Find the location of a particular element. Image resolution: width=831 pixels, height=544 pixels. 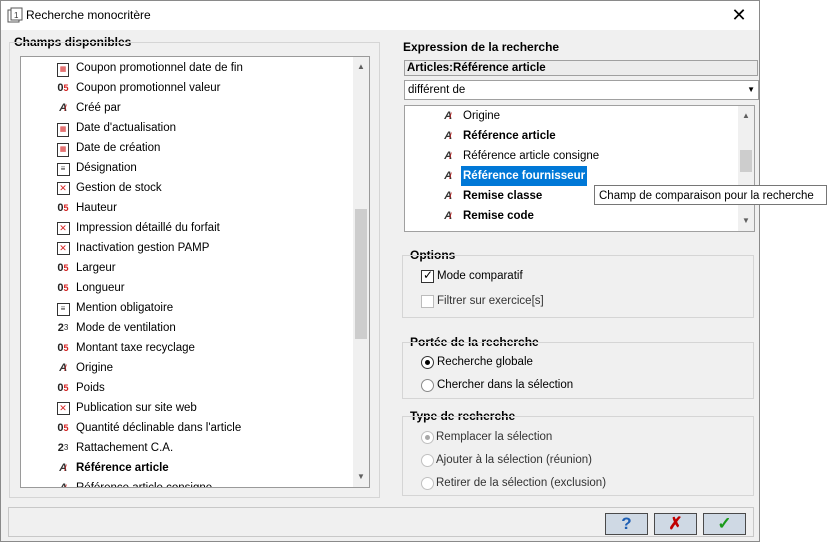

app-icon: 1 is located at coordinates (15, 15).